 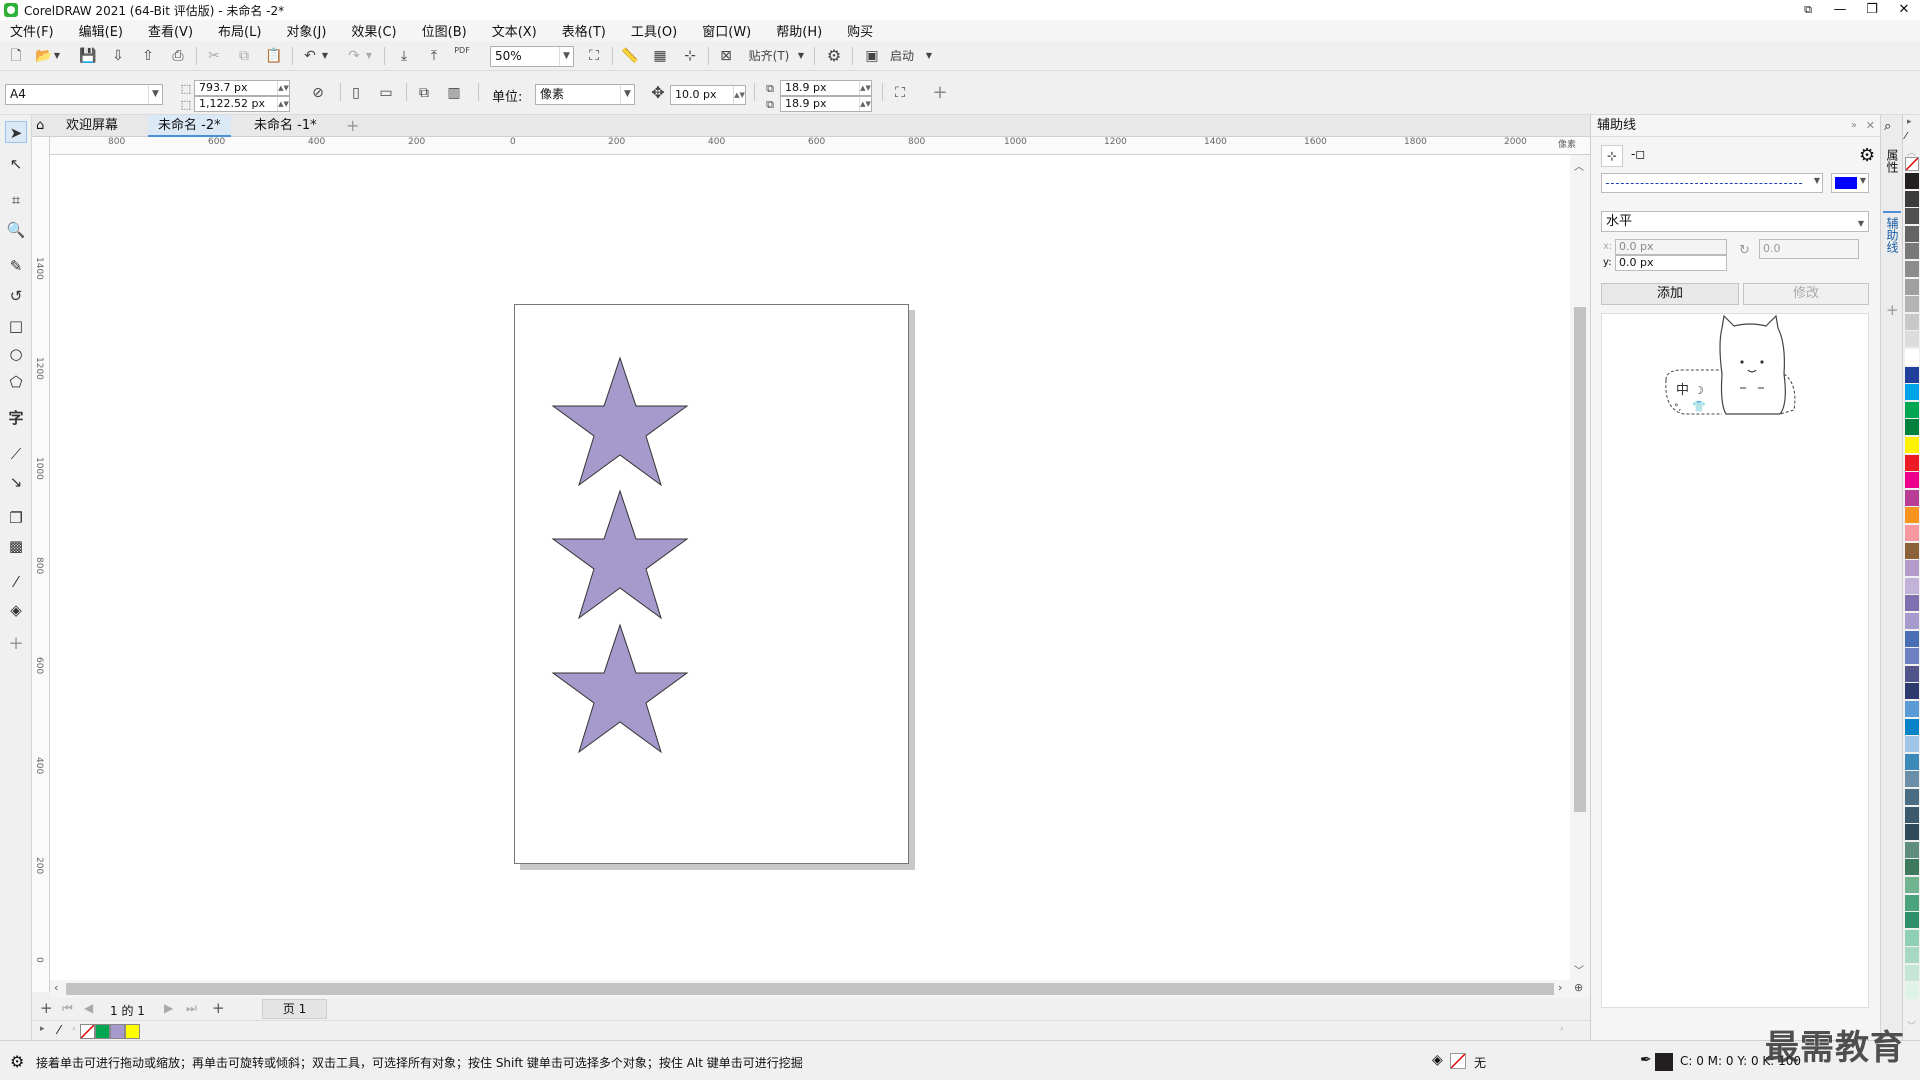 I want to click on tab-untitled-1: 未命名 -1*, so click(x=285, y=126).